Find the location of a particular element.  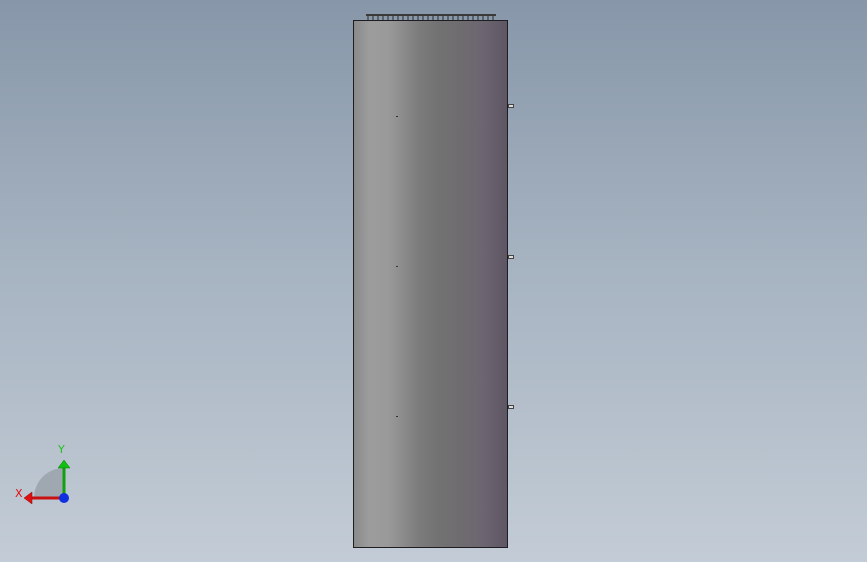

x-axis-label: X is located at coordinates (19, 493).